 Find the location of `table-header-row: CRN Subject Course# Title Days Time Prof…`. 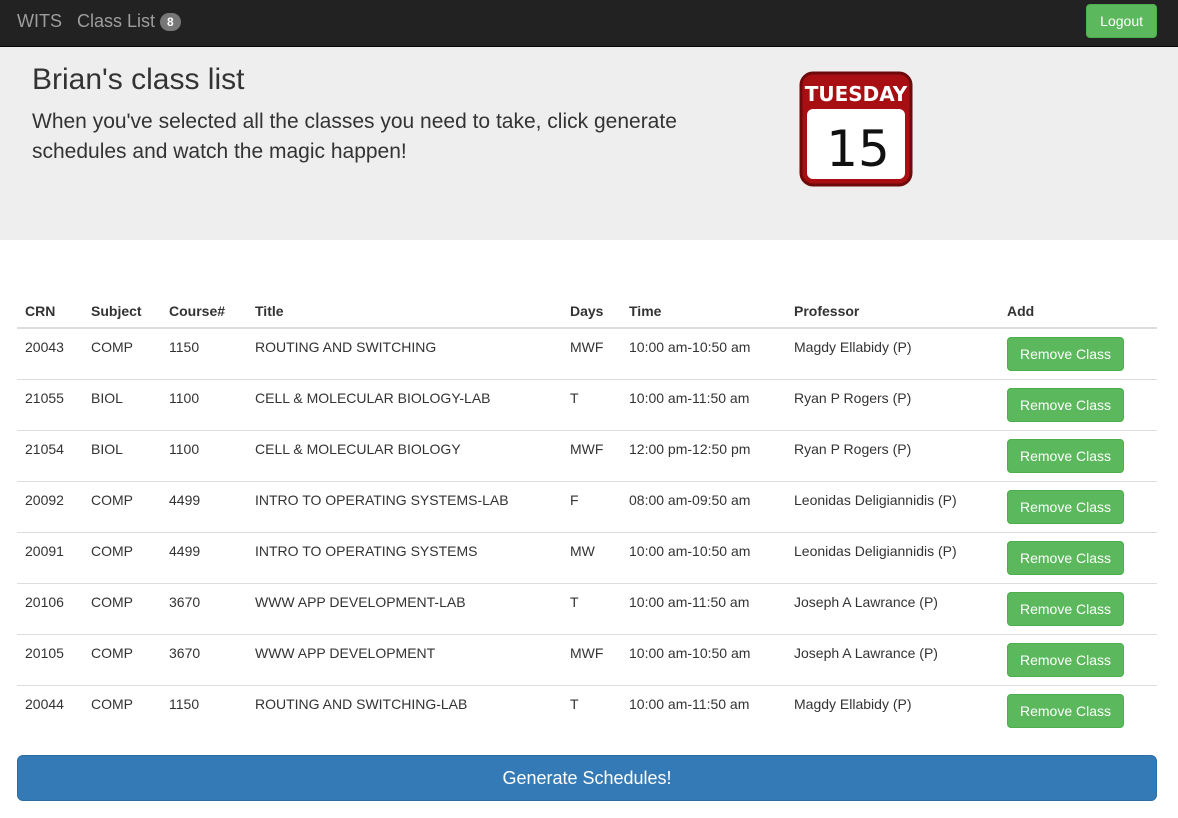

table-header-row: CRN Subject Course# Title Days Time Prof… is located at coordinates (587, 310).